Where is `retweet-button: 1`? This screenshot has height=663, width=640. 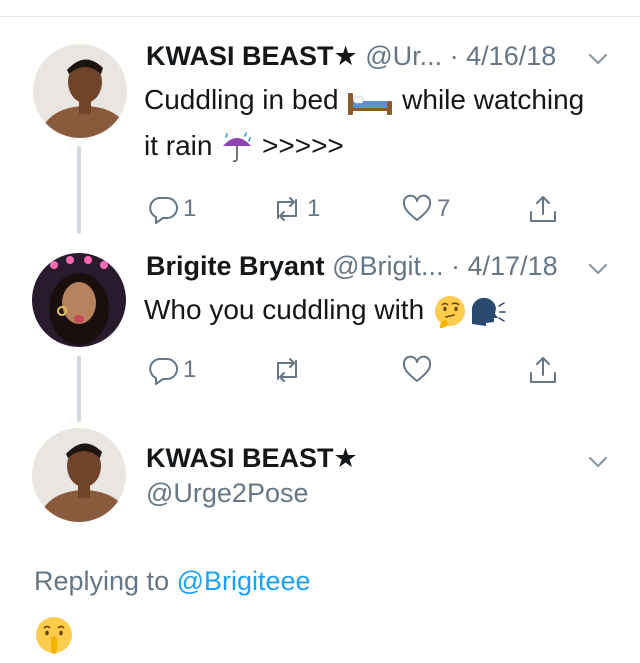 retweet-button: 1 is located at coordinates (295, 209).